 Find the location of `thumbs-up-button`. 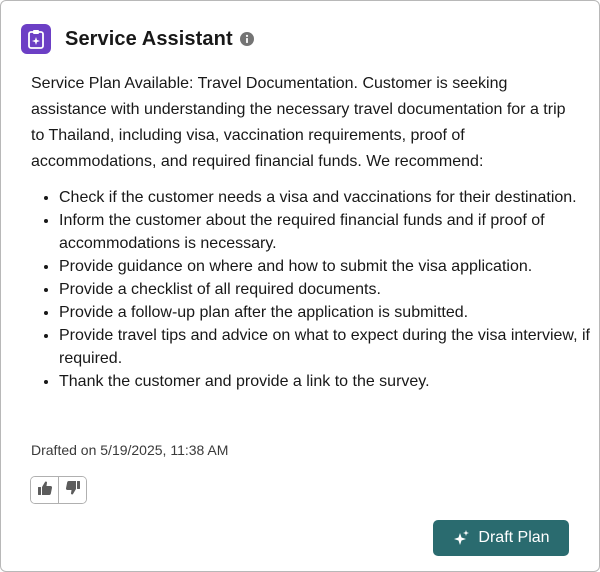

thumbs-up-button is located at coordinates (44, 490).